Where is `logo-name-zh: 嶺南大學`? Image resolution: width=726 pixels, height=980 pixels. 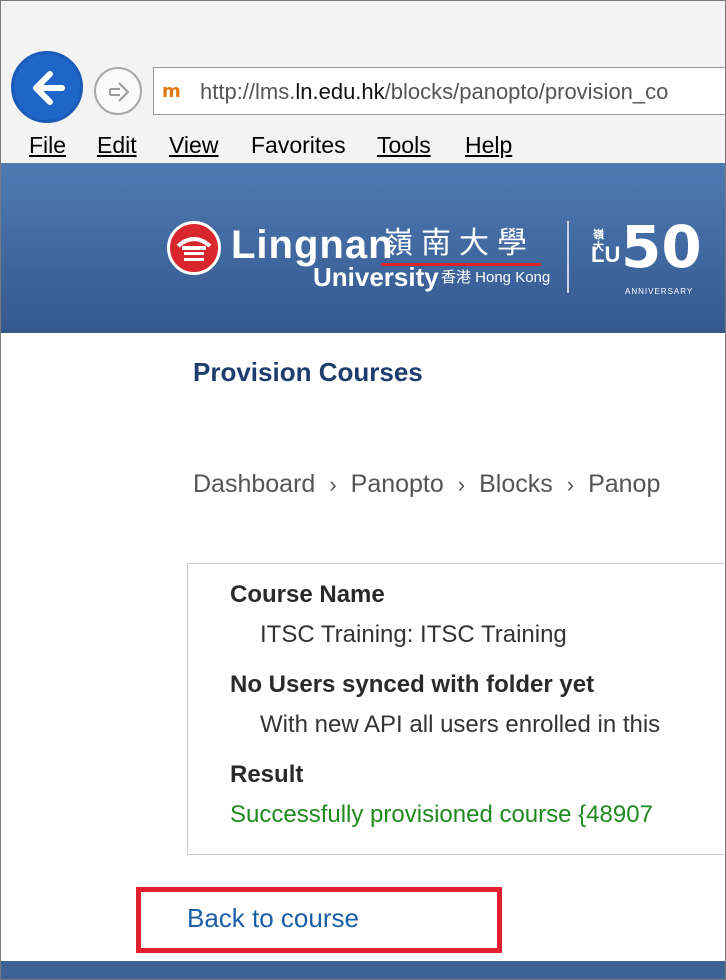 logo-name-zh: 嶺南大學 is located at coordinates (459, 243).